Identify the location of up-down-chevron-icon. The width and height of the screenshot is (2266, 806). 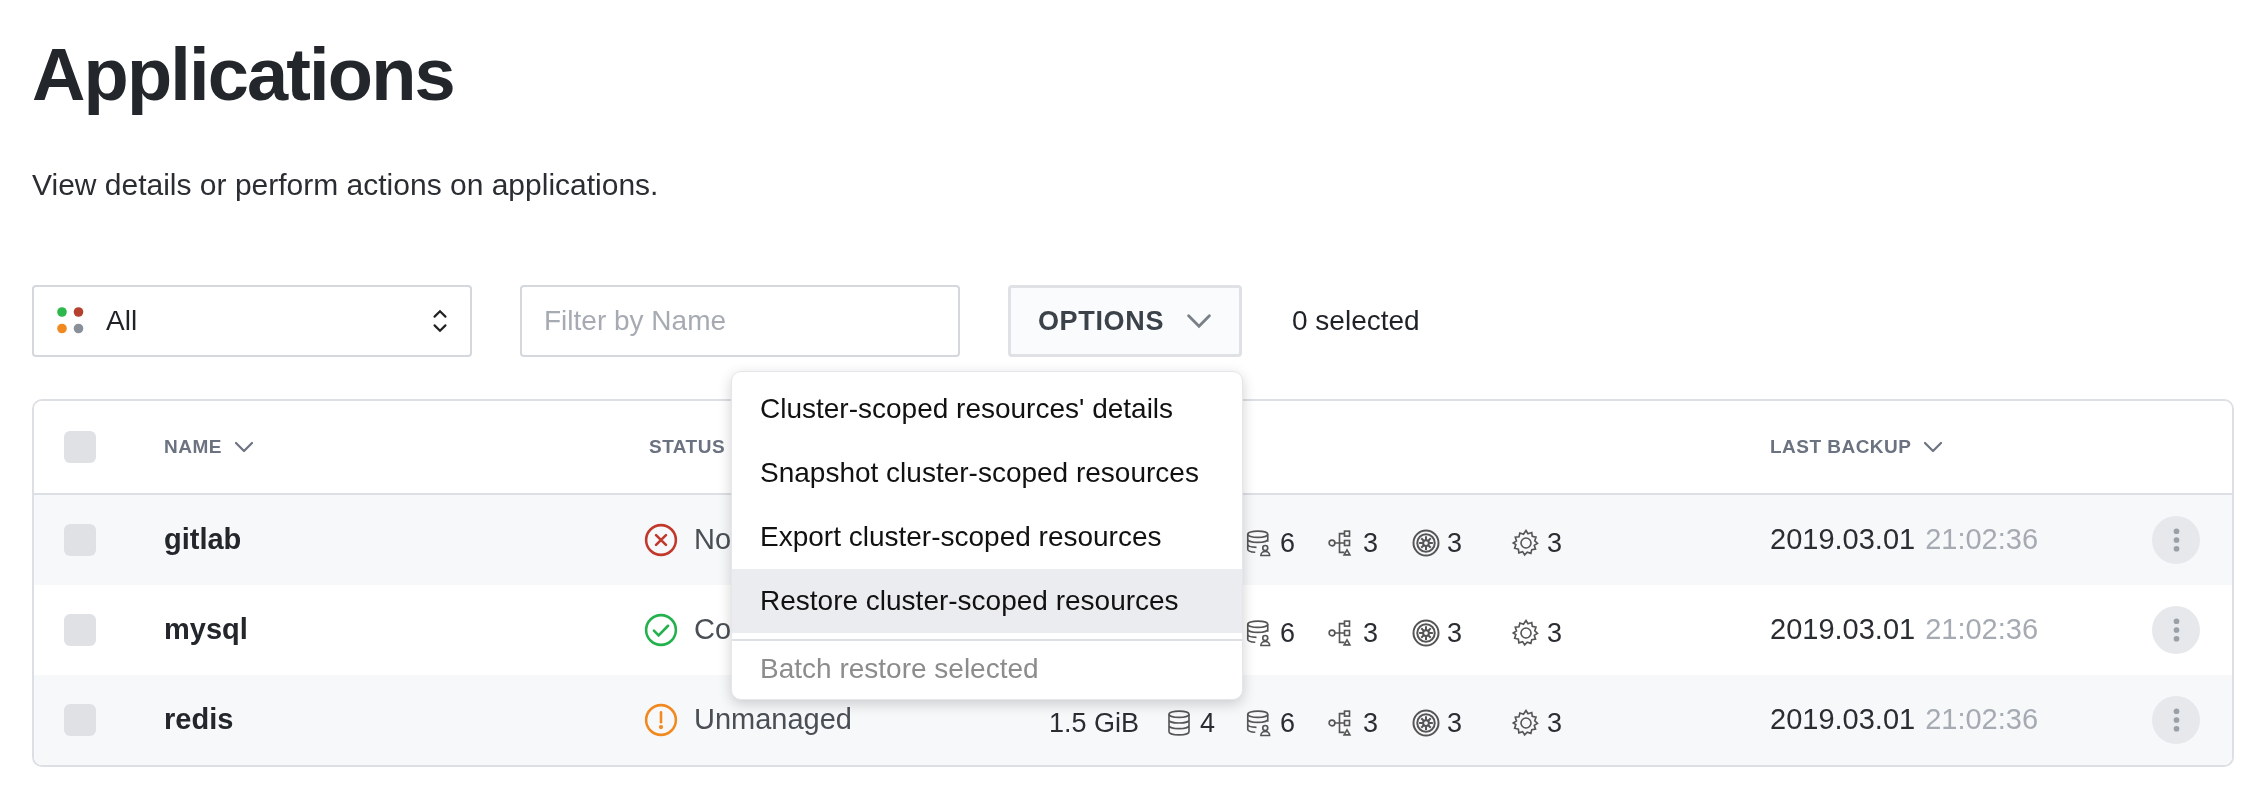
(440, 321).